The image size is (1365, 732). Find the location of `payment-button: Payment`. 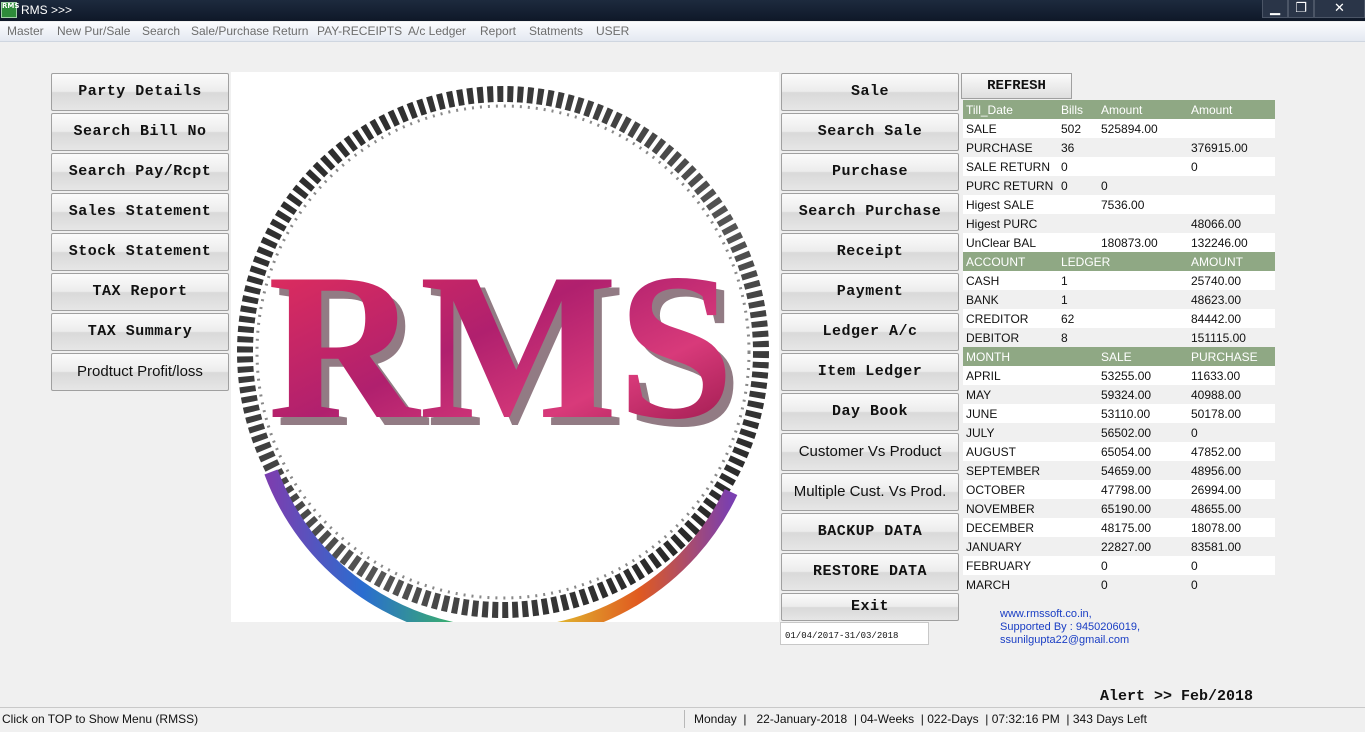

payment-button: Payment is located at coordinates (870, 292).